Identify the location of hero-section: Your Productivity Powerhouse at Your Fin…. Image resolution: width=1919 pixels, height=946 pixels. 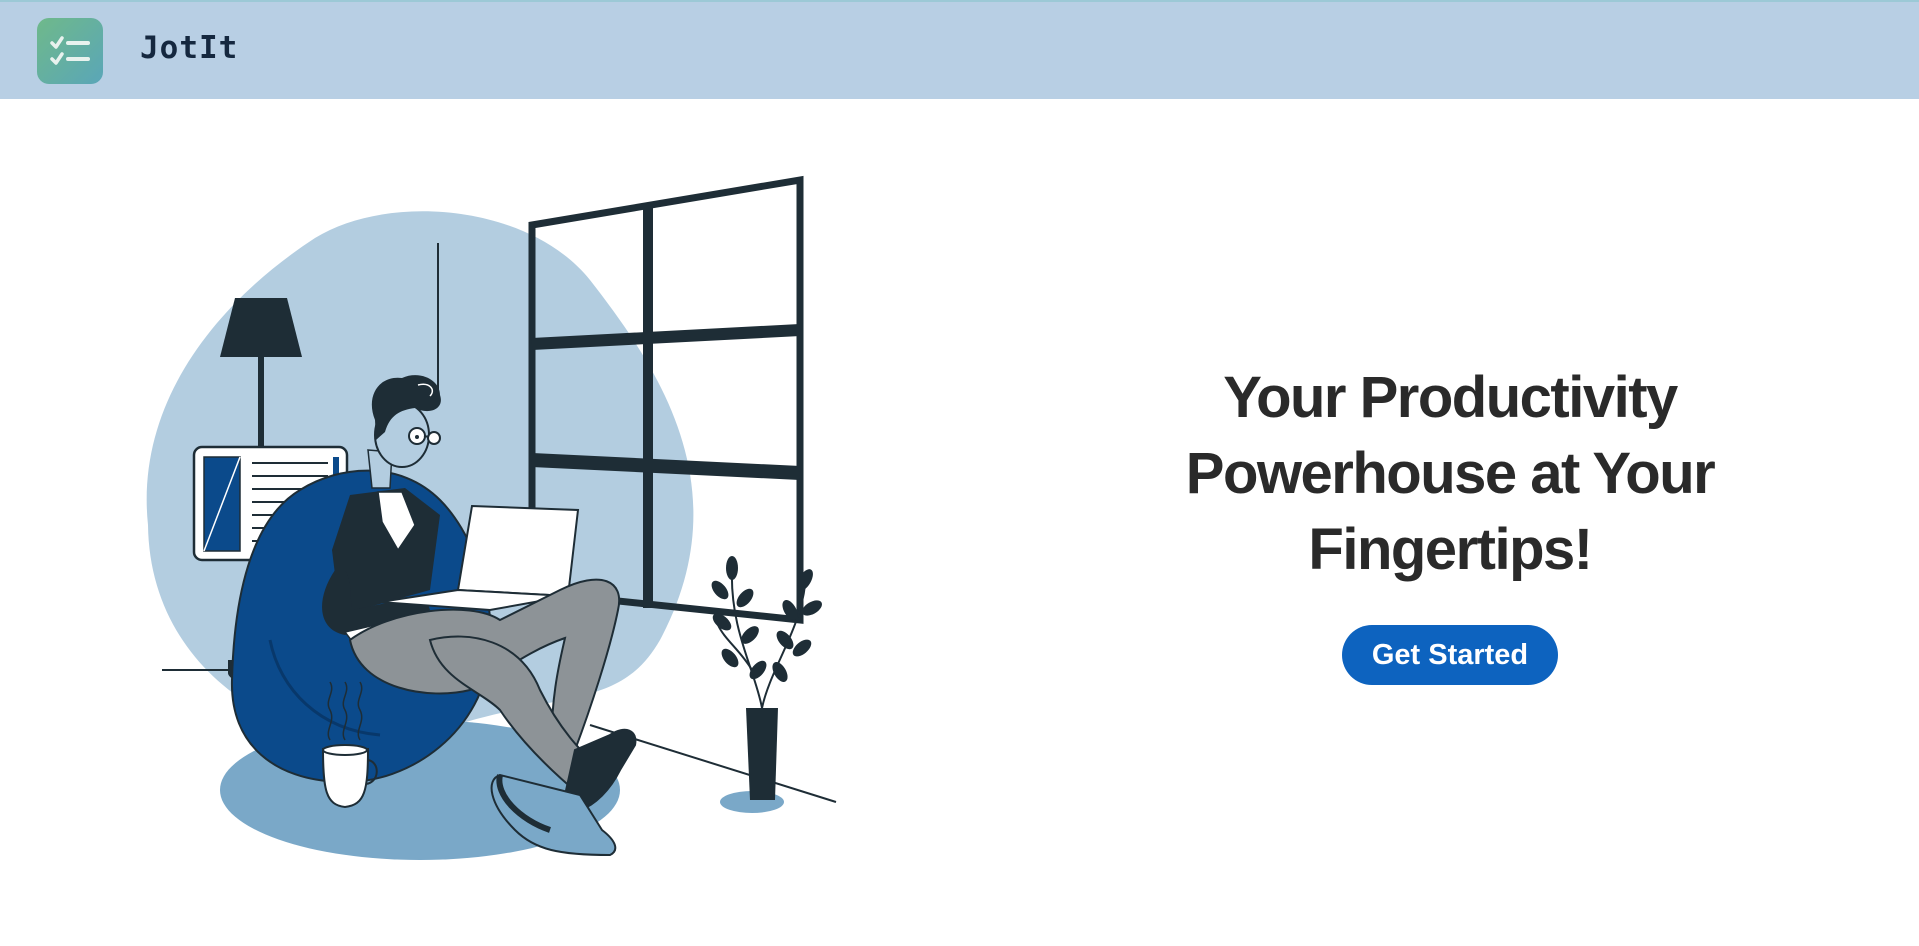
(1450, 522).